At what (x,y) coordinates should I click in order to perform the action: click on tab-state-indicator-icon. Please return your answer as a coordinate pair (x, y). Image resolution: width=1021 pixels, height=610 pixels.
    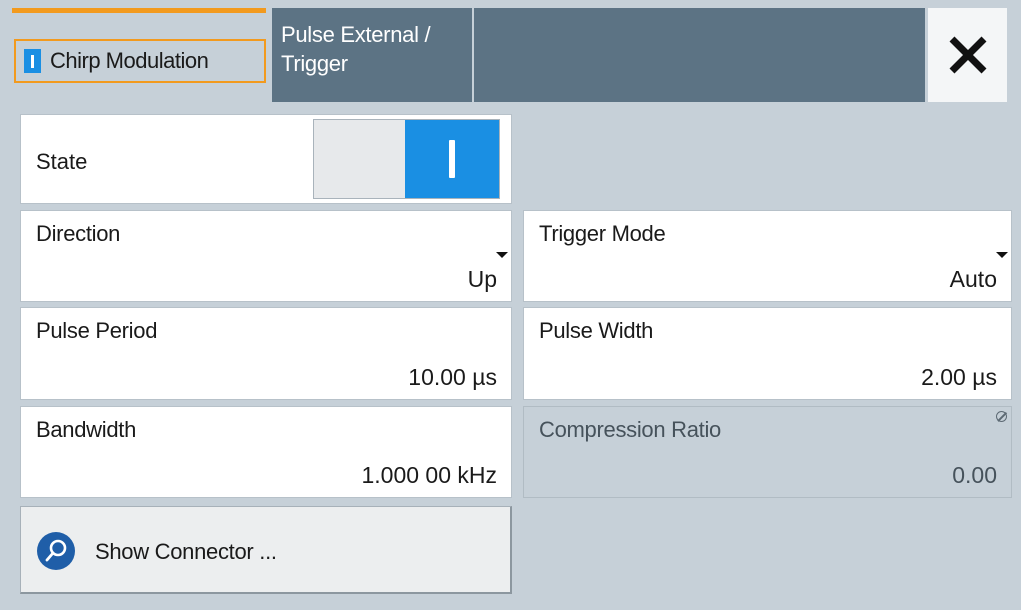
    Looking at the image, I should click on (32, 61).